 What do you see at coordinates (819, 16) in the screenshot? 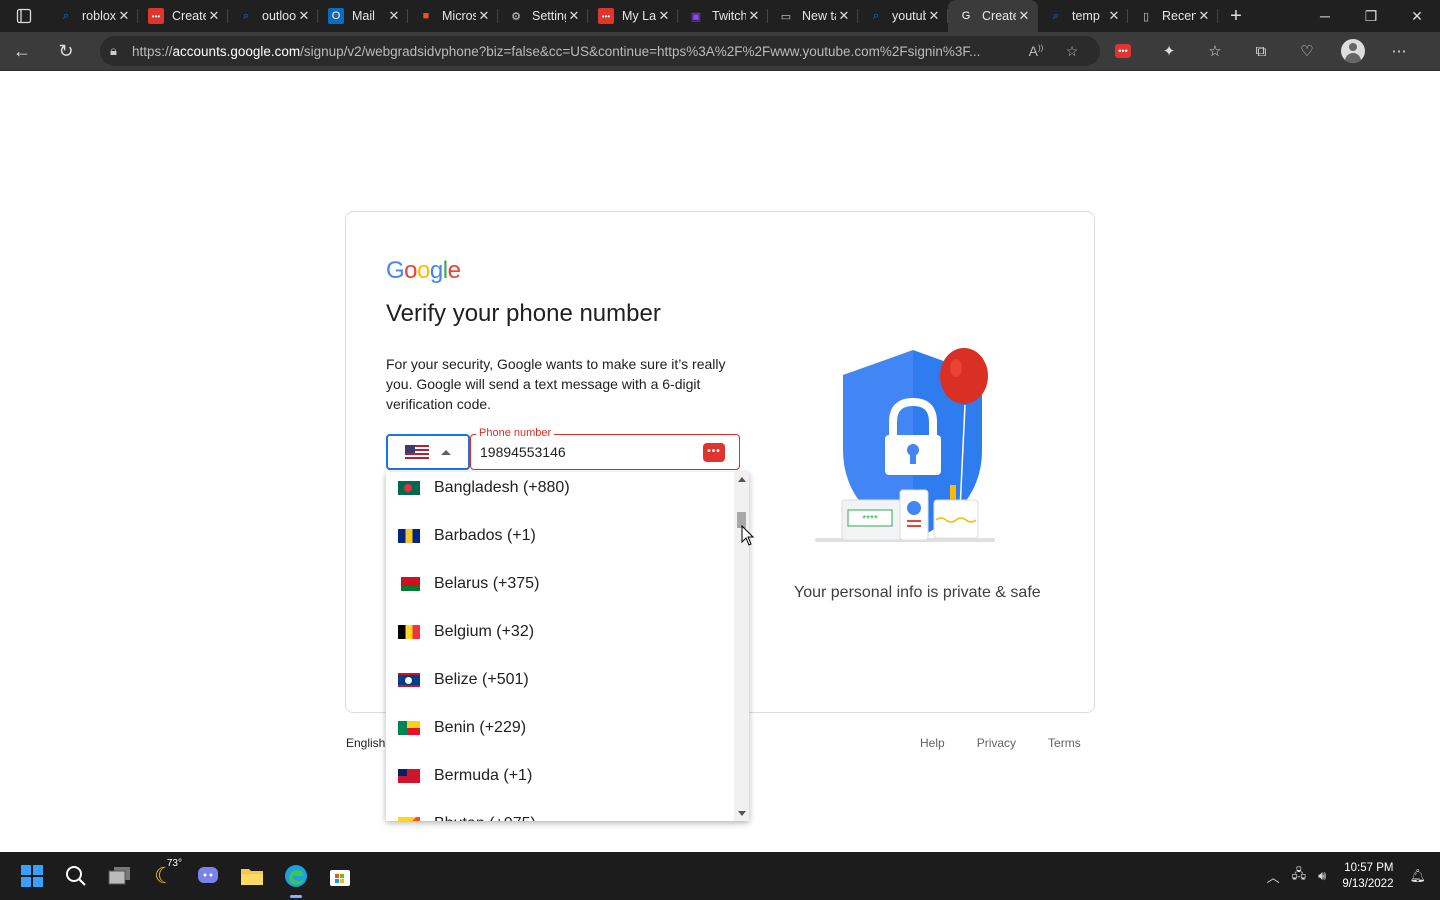
I see `tab-title: New tab` at bounding box center [819, 16].